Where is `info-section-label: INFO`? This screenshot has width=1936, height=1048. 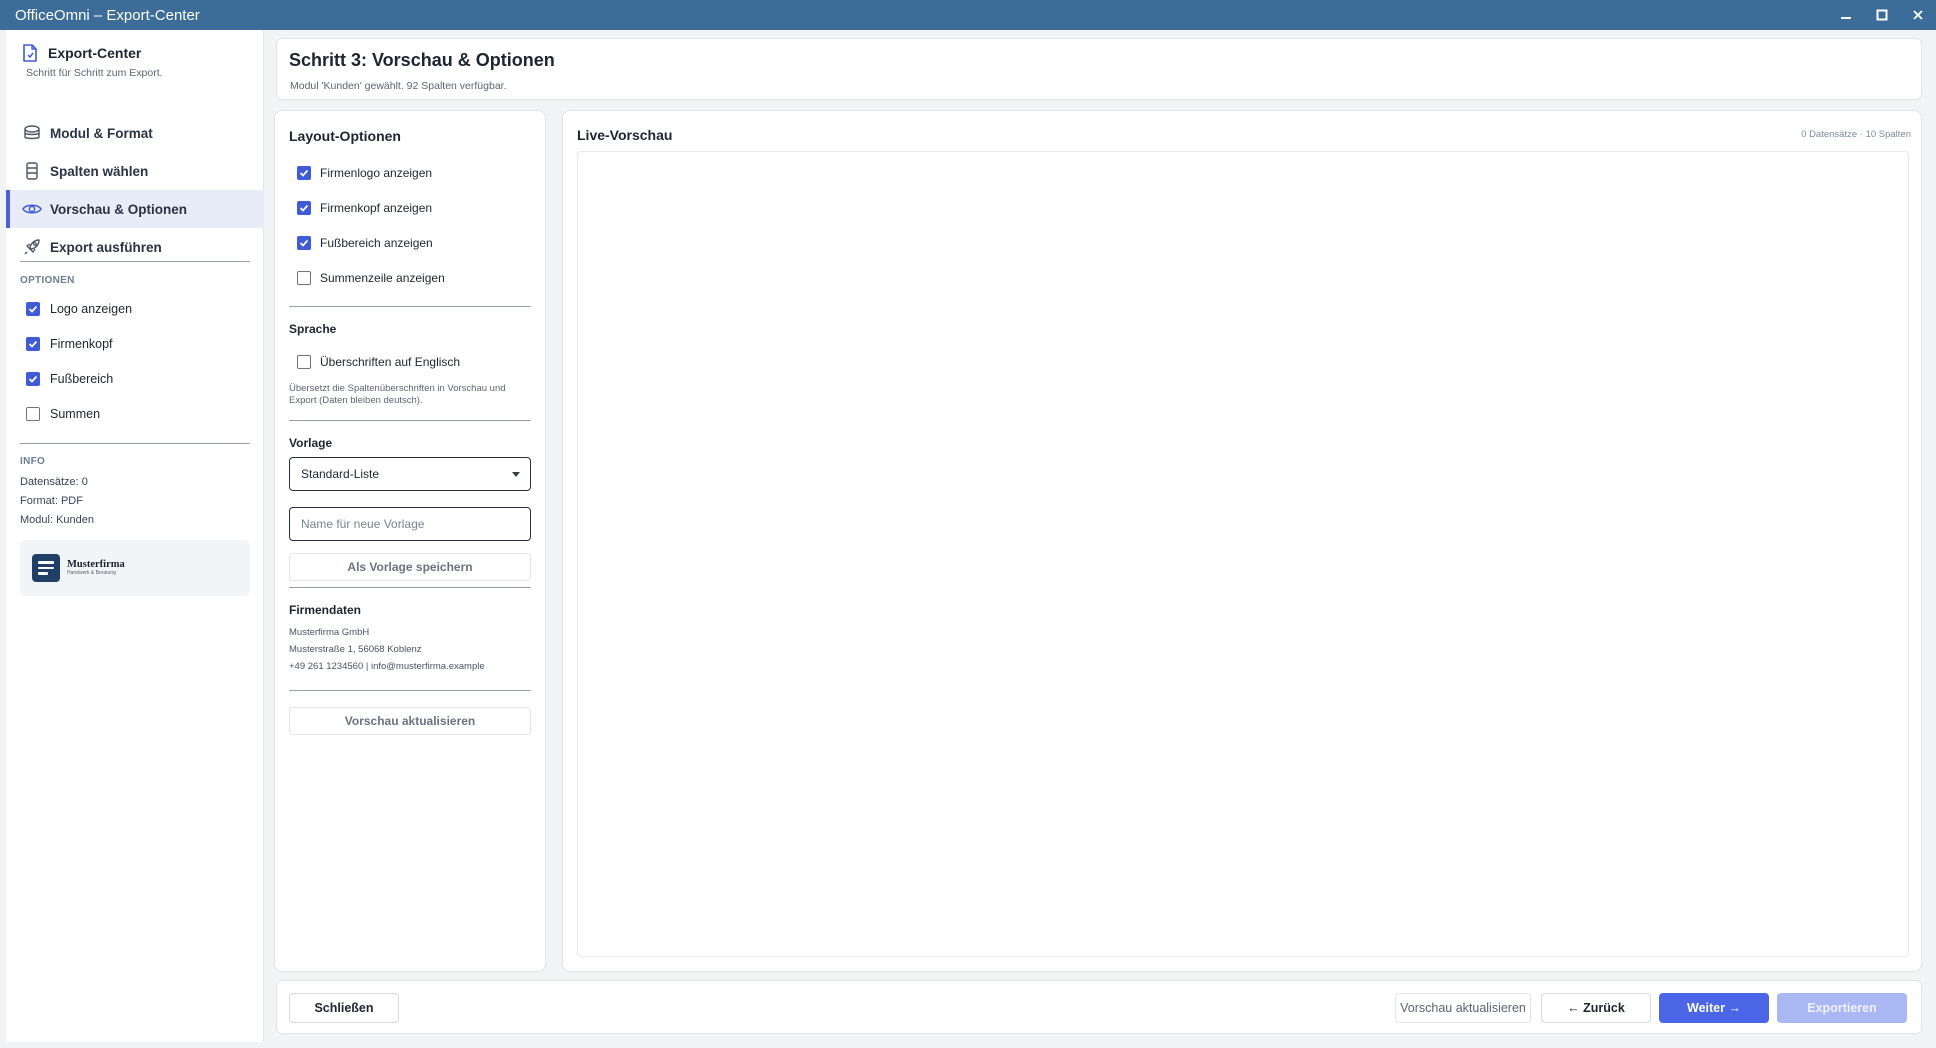
info-section-label: INFO is located at coordinates (33, 461).